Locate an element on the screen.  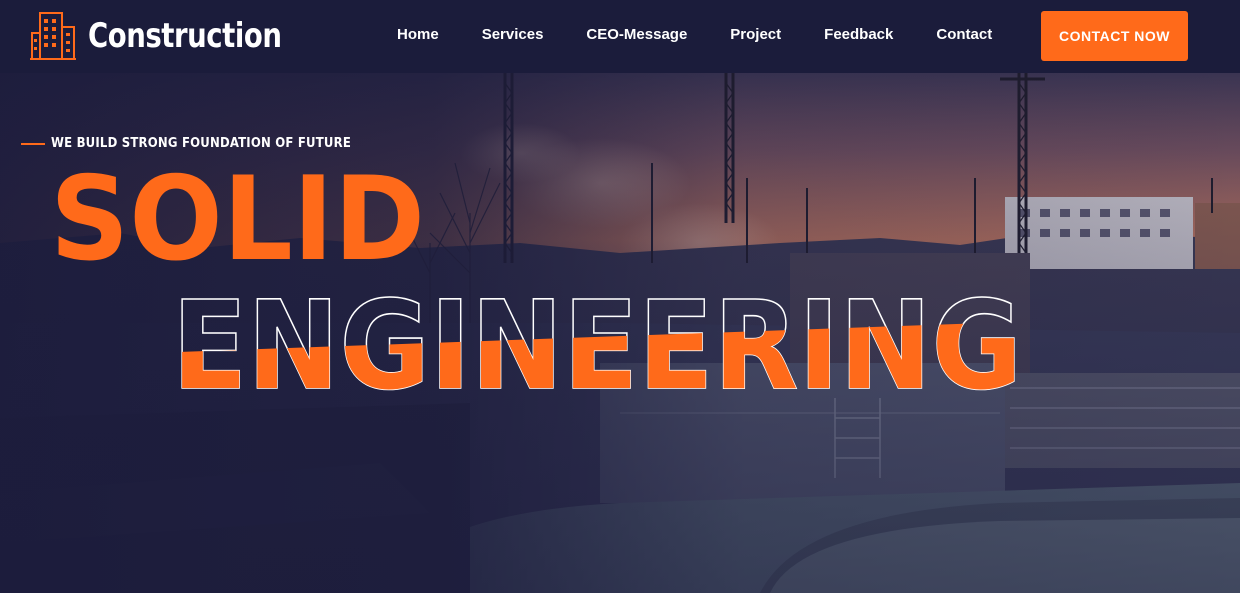
nav-services: Services is located at coordinates (513, 34).